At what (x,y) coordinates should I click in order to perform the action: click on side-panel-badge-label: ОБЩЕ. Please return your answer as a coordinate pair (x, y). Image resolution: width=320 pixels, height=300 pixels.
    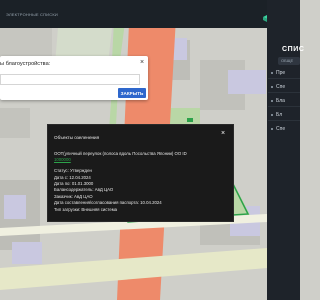
    Looking at the image, I should click on (287, 60).